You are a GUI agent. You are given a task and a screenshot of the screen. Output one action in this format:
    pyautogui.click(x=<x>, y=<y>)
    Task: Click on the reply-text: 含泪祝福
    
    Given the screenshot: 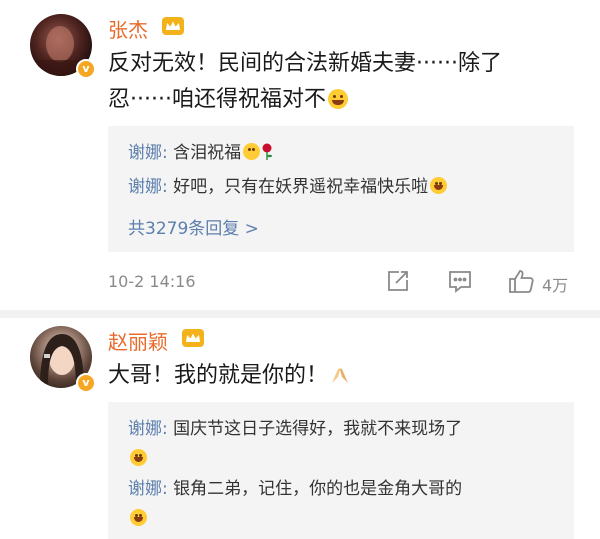 What is the action you would take?
    pyautogui.click(x=207, y=153)
    